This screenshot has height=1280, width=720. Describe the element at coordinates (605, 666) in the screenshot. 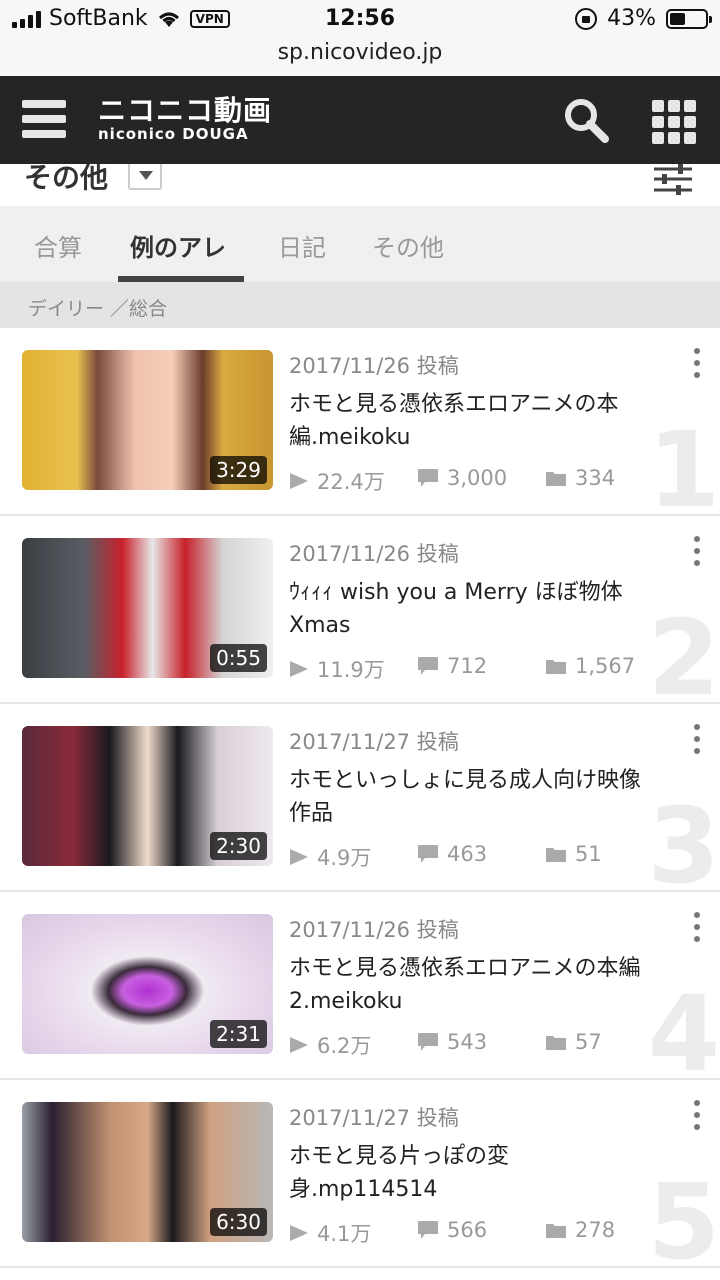

I see `mylist-count: 1,567` at that location.